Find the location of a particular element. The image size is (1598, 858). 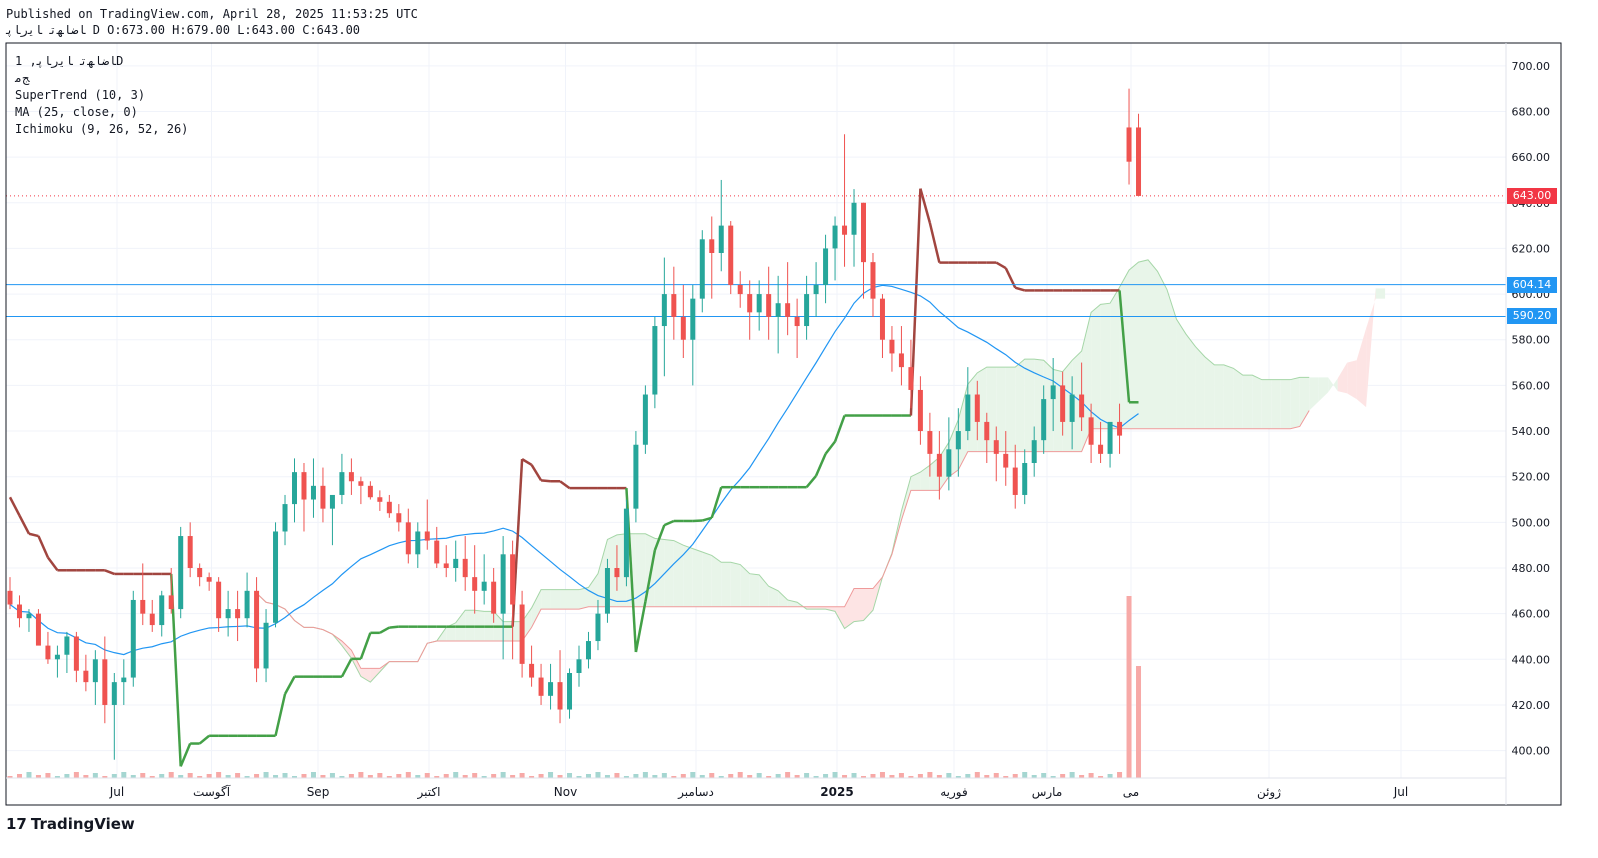

price-tick-label: 660.00 is located at coordinates (1531, 157).